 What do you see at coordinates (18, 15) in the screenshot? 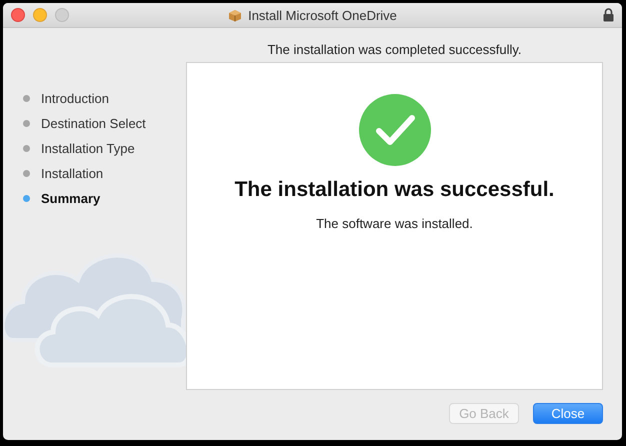
I see `close-window-button` at bounding box center [18, 15].